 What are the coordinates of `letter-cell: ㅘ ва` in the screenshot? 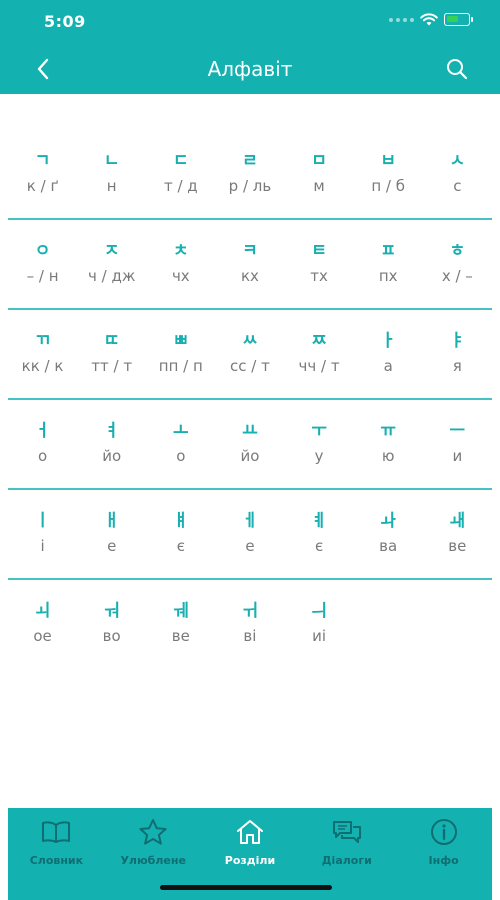 It's located at (388, 544).